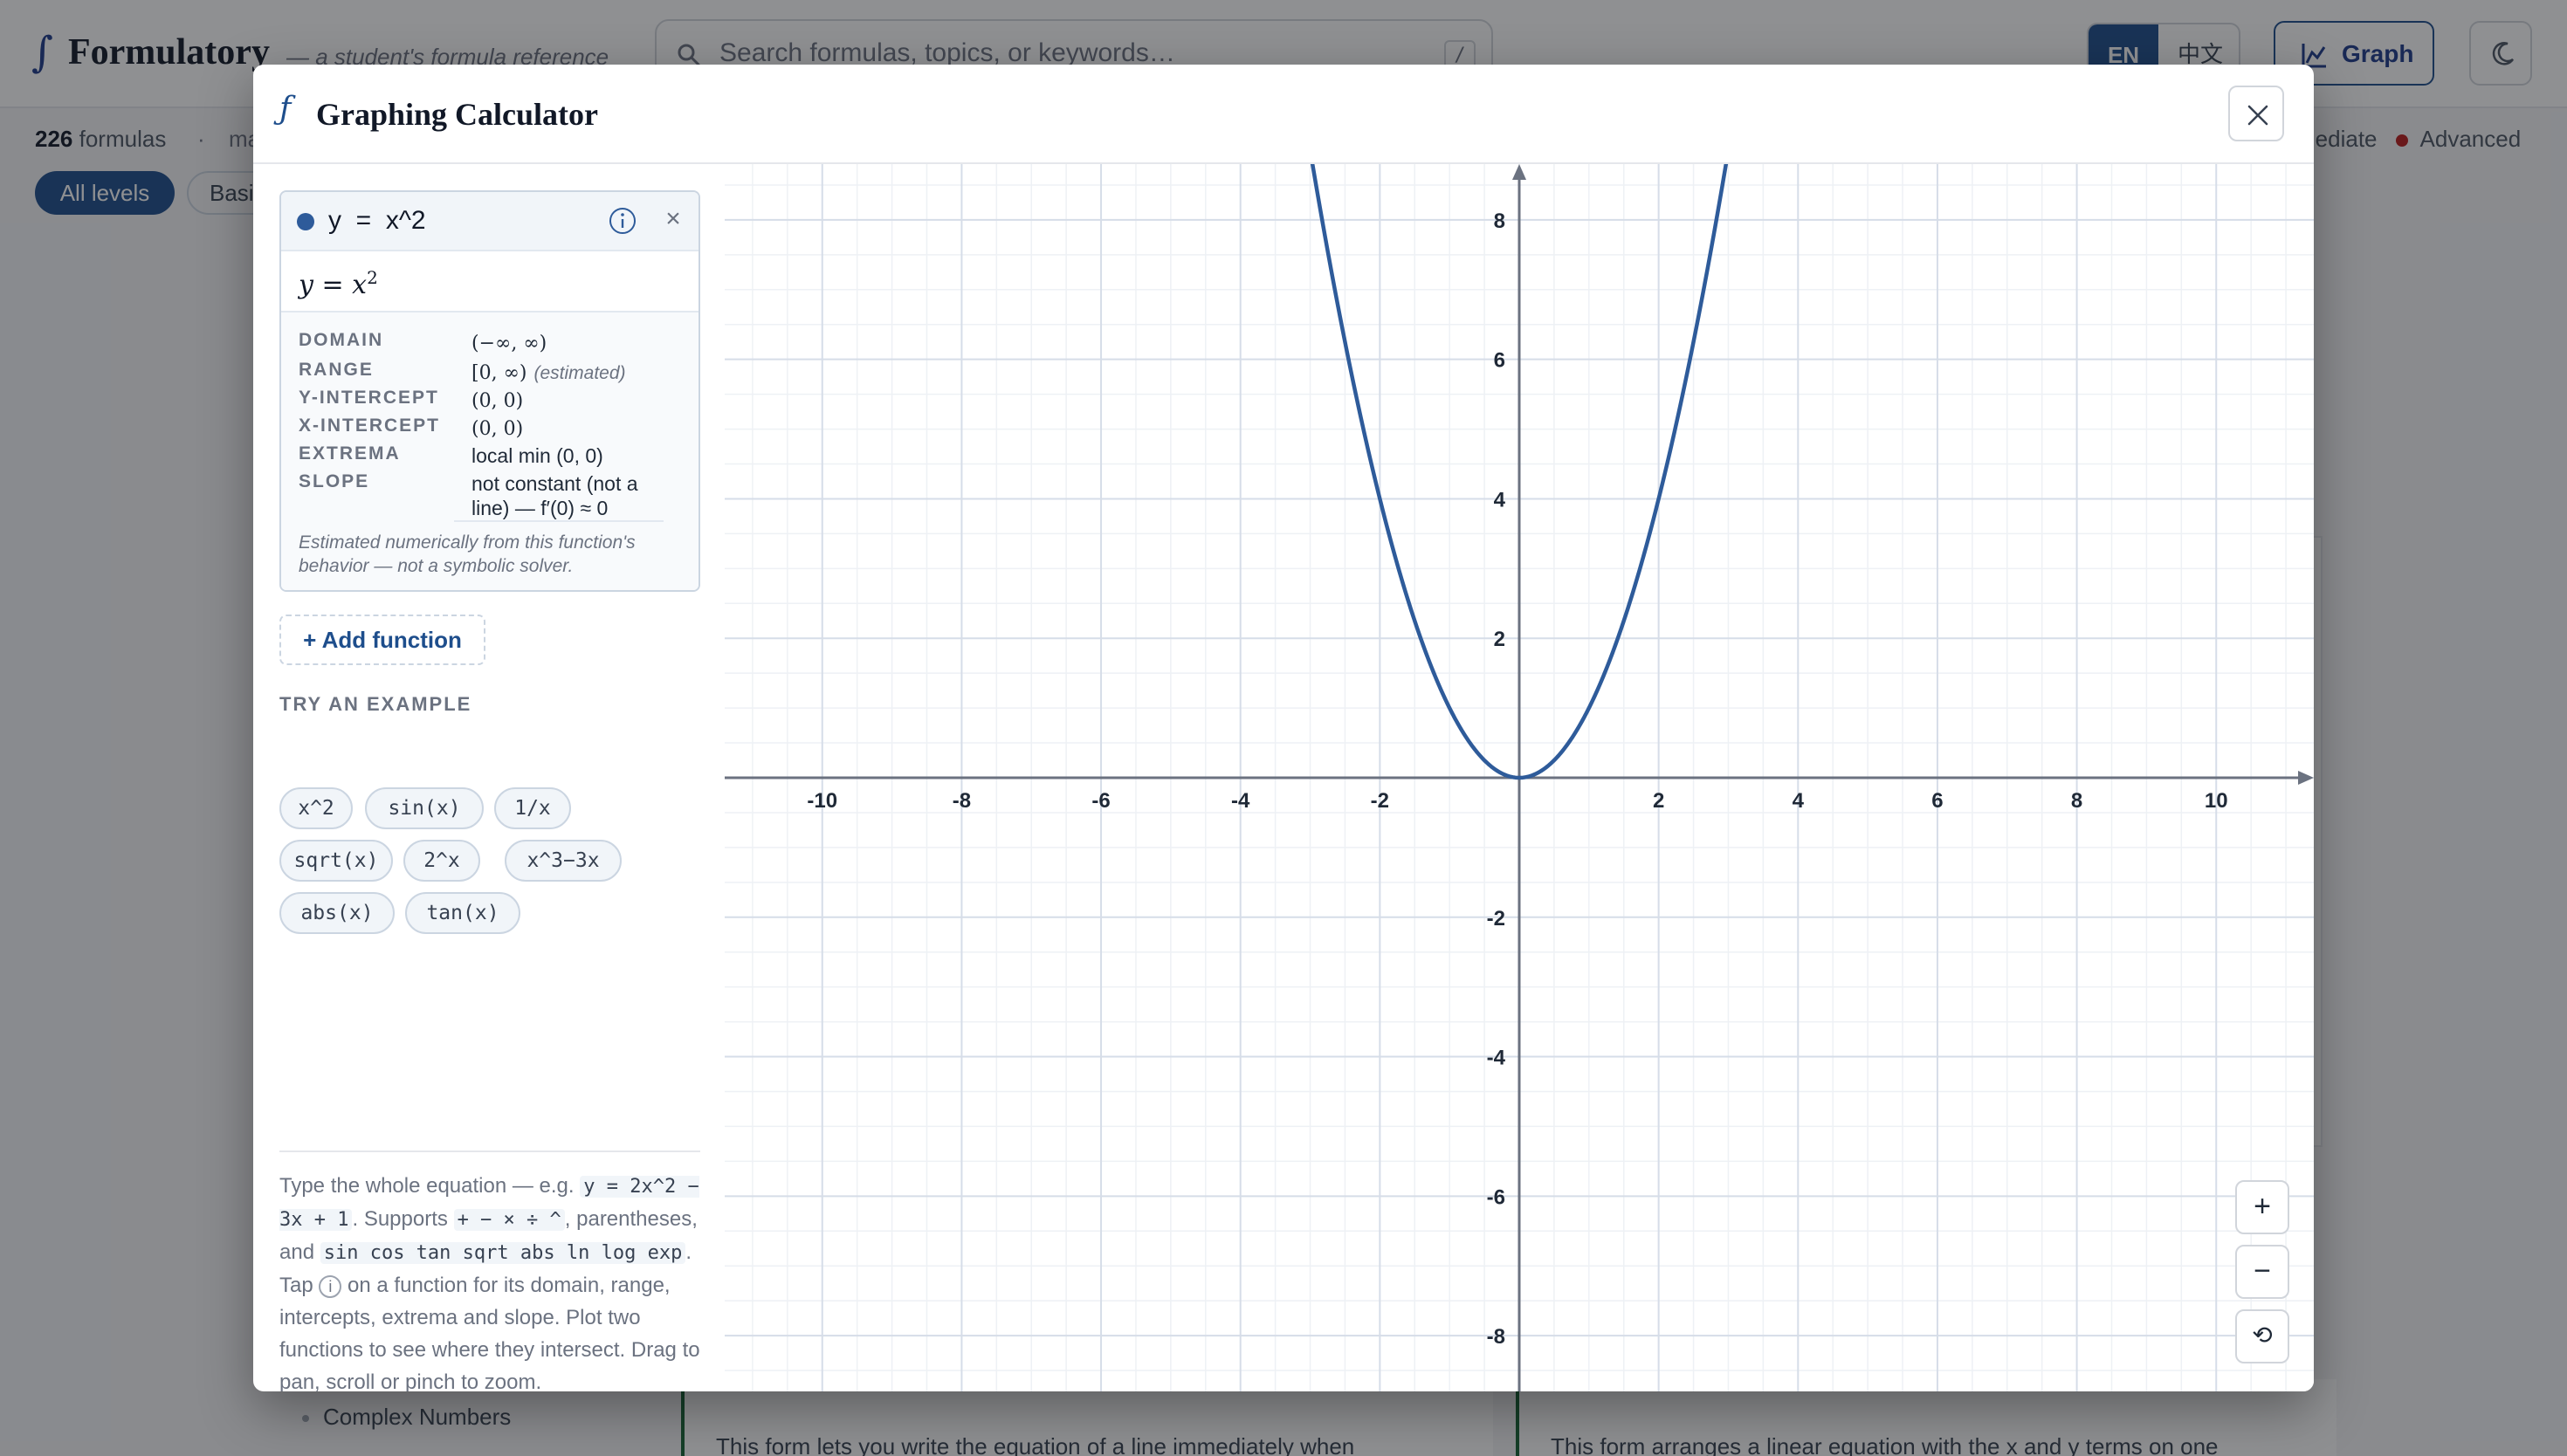 The width and height of the screenshot is (2567, 1456). Describe the element at coordinates (490, 221) in the screenshot. I see `function-row: y = x^2 ×` at that location.